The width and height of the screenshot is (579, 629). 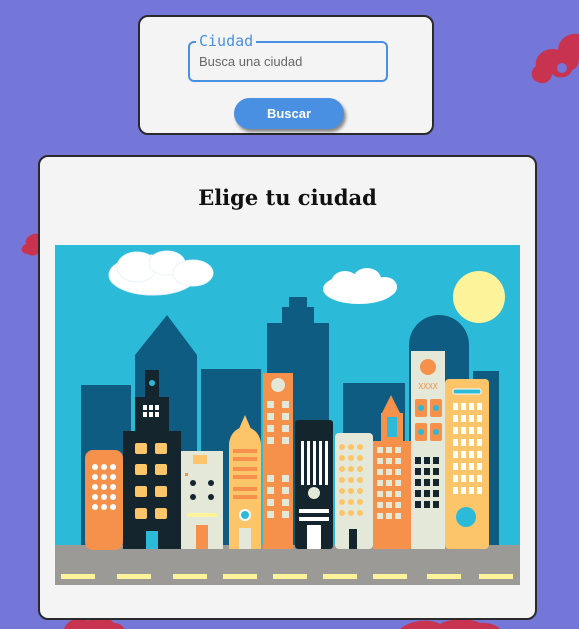 What do you see at coordinates (226, 41) in the screenshot?
I see `city-legend: Ciudad` at bounding box center [226, 41].